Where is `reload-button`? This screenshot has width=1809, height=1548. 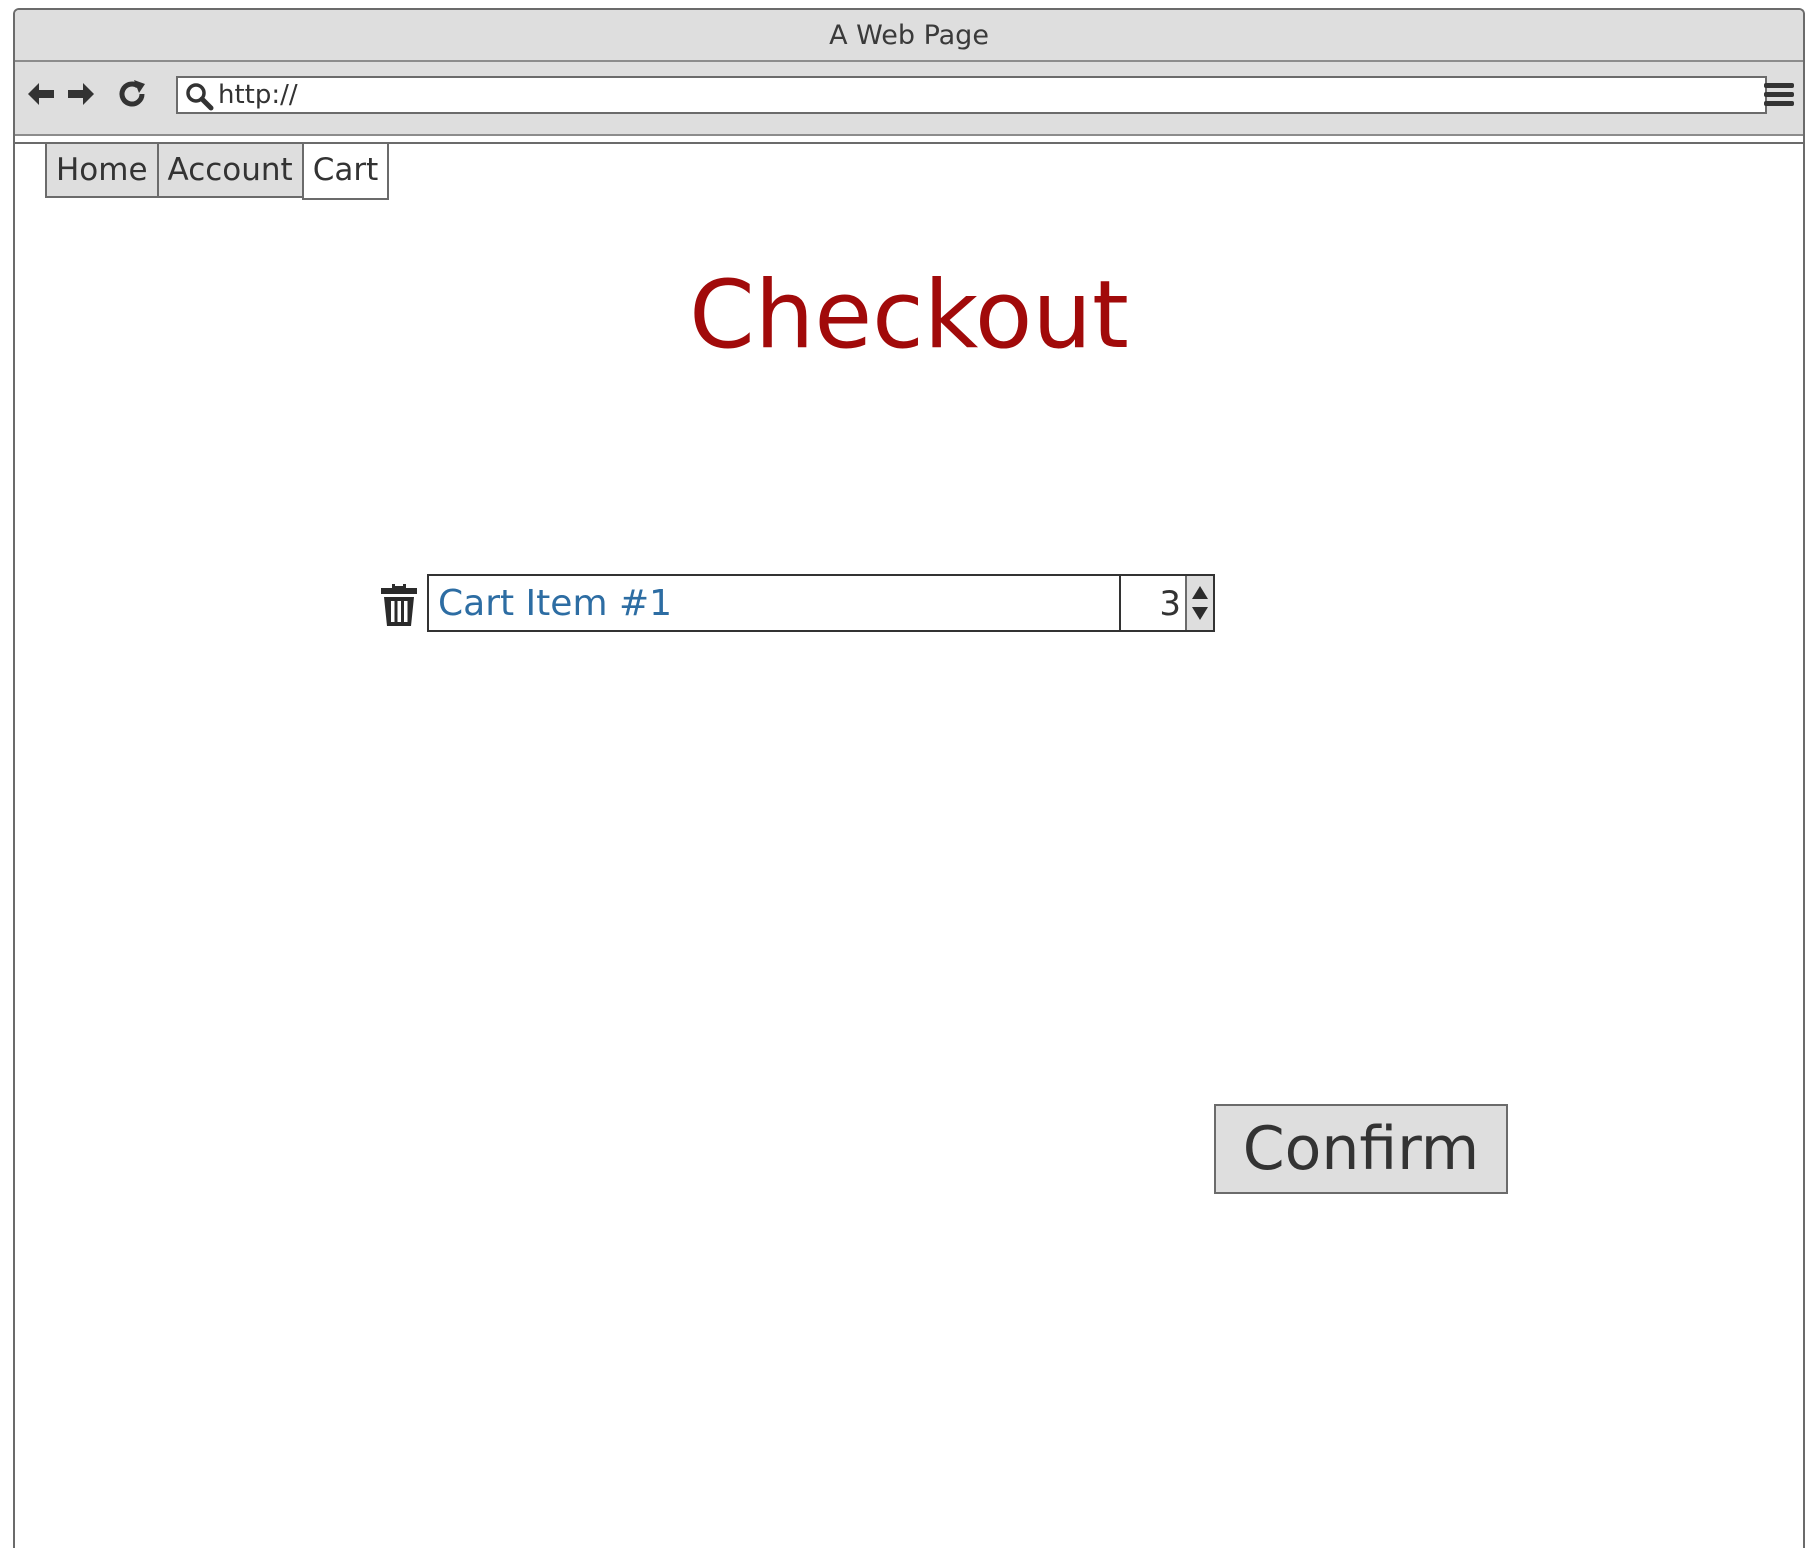
reload-button is located at coordinates (132, 94).